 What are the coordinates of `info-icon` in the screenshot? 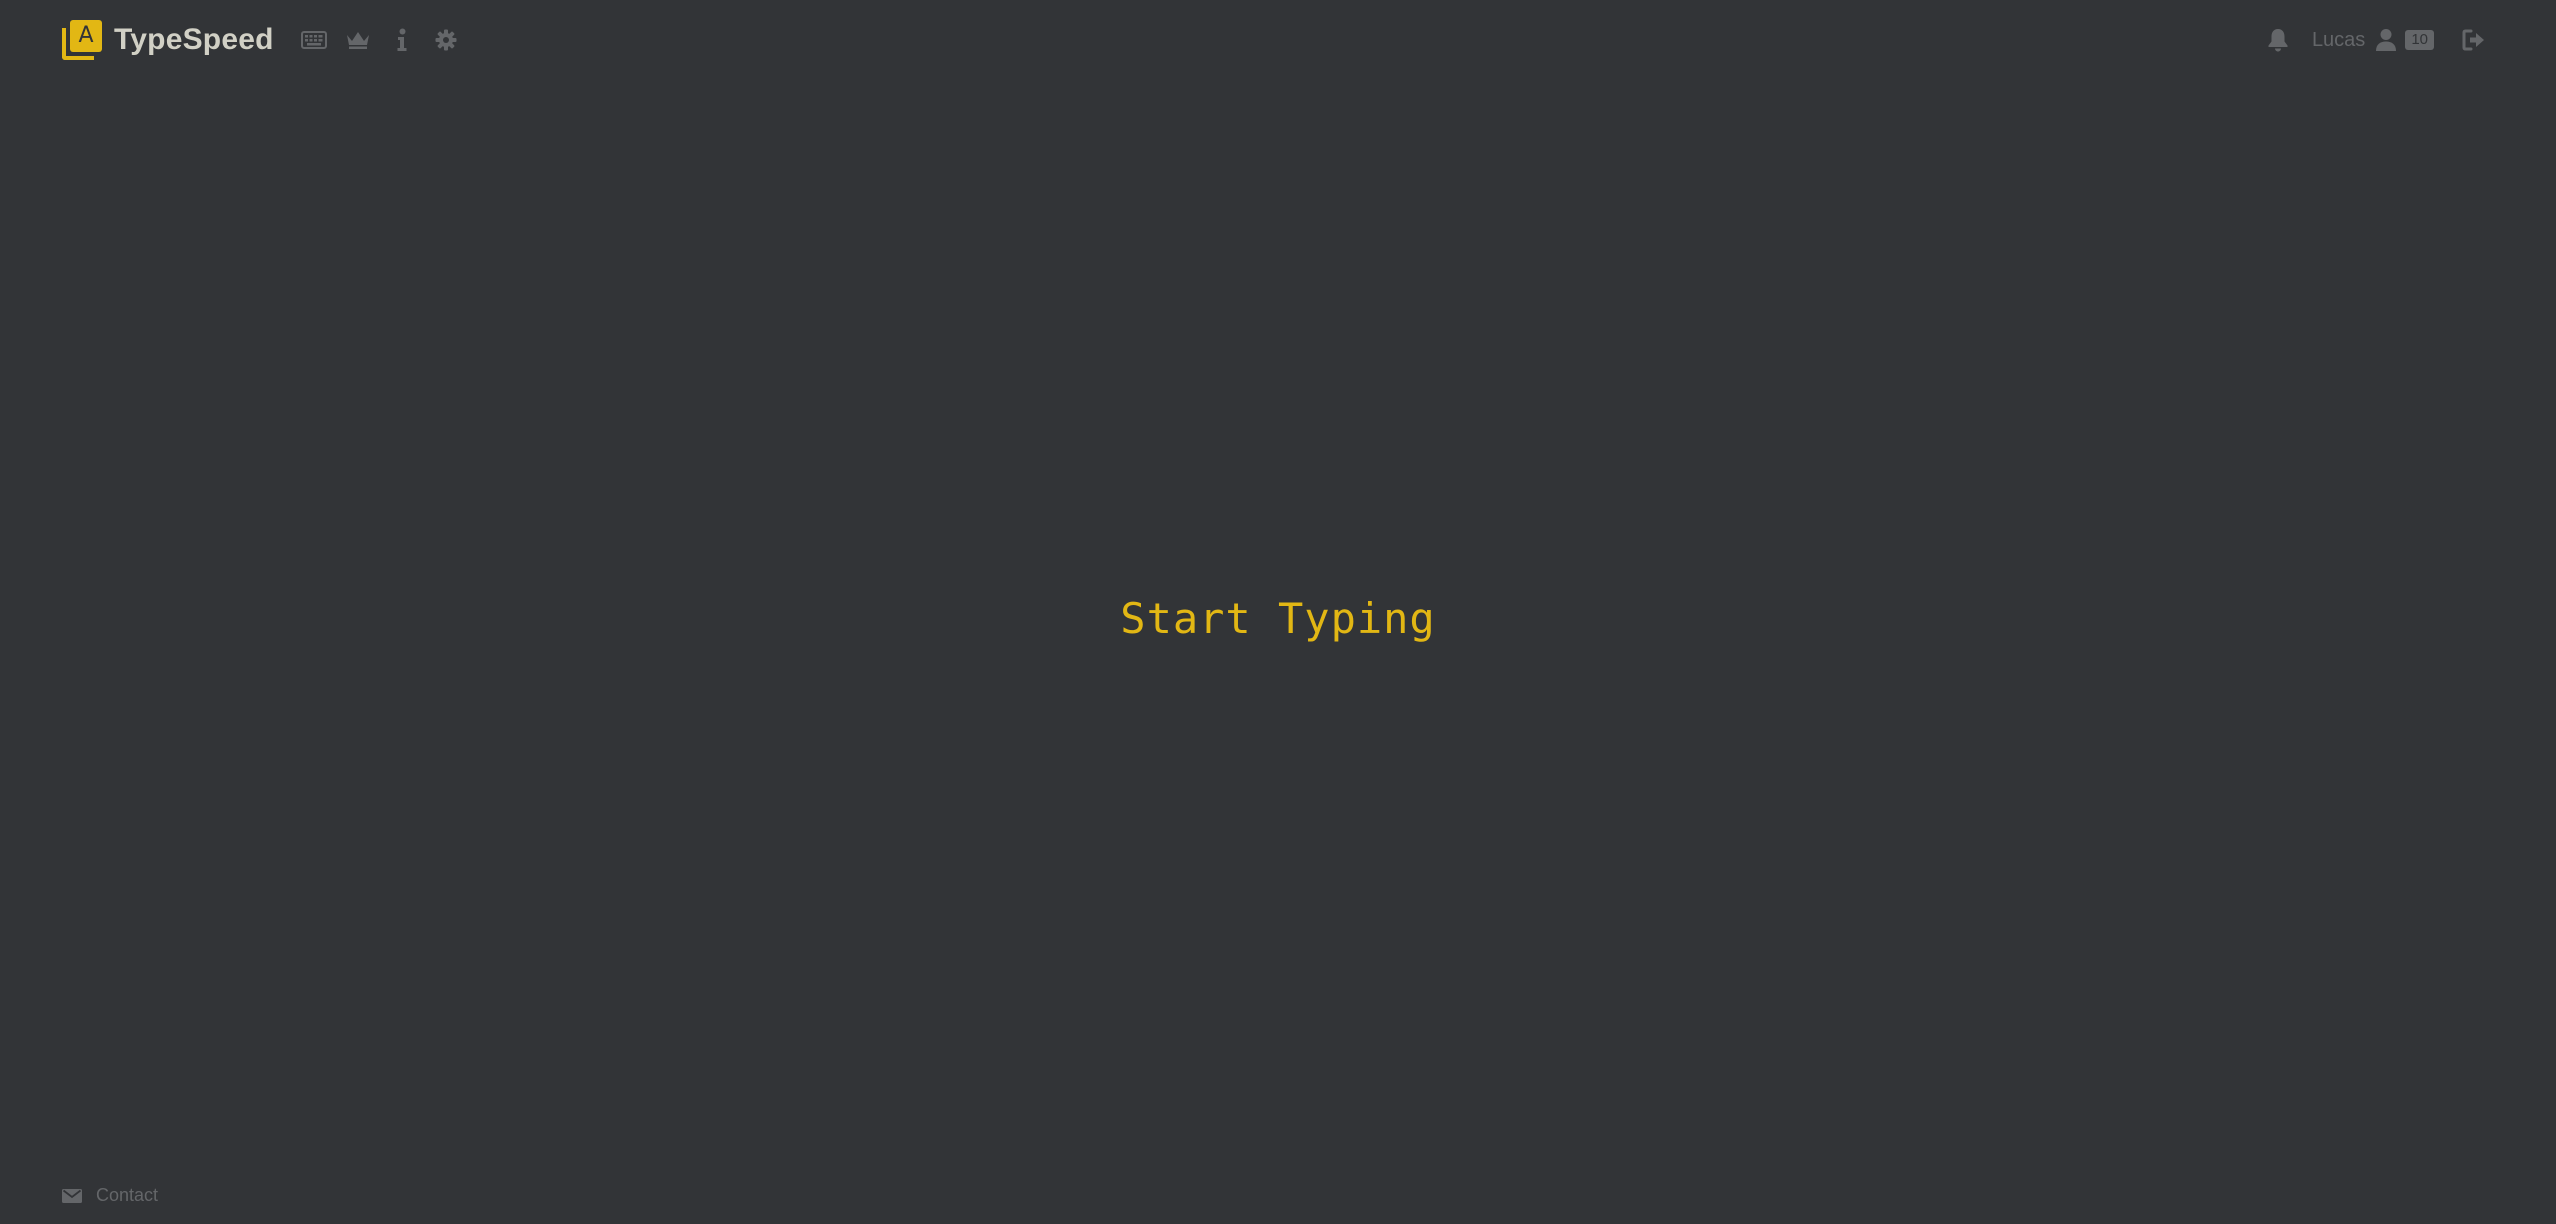 It's located at (402, 39).